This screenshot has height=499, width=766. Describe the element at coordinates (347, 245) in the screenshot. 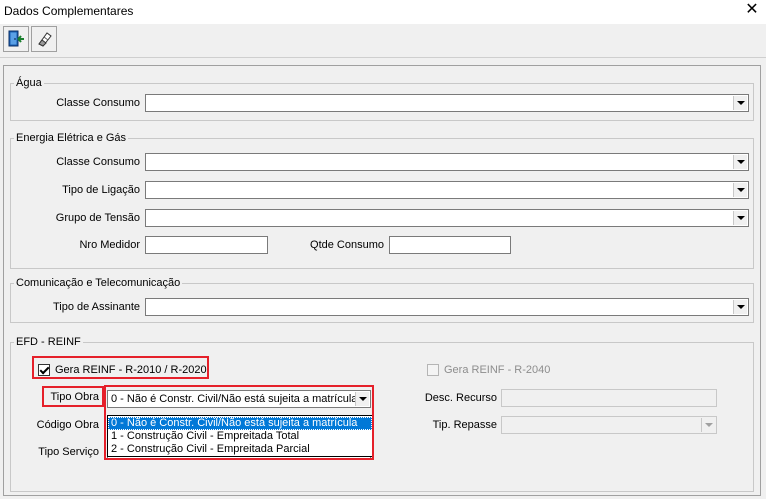

I see `label-qtde-consumo: Qtde Consumo` at that location.